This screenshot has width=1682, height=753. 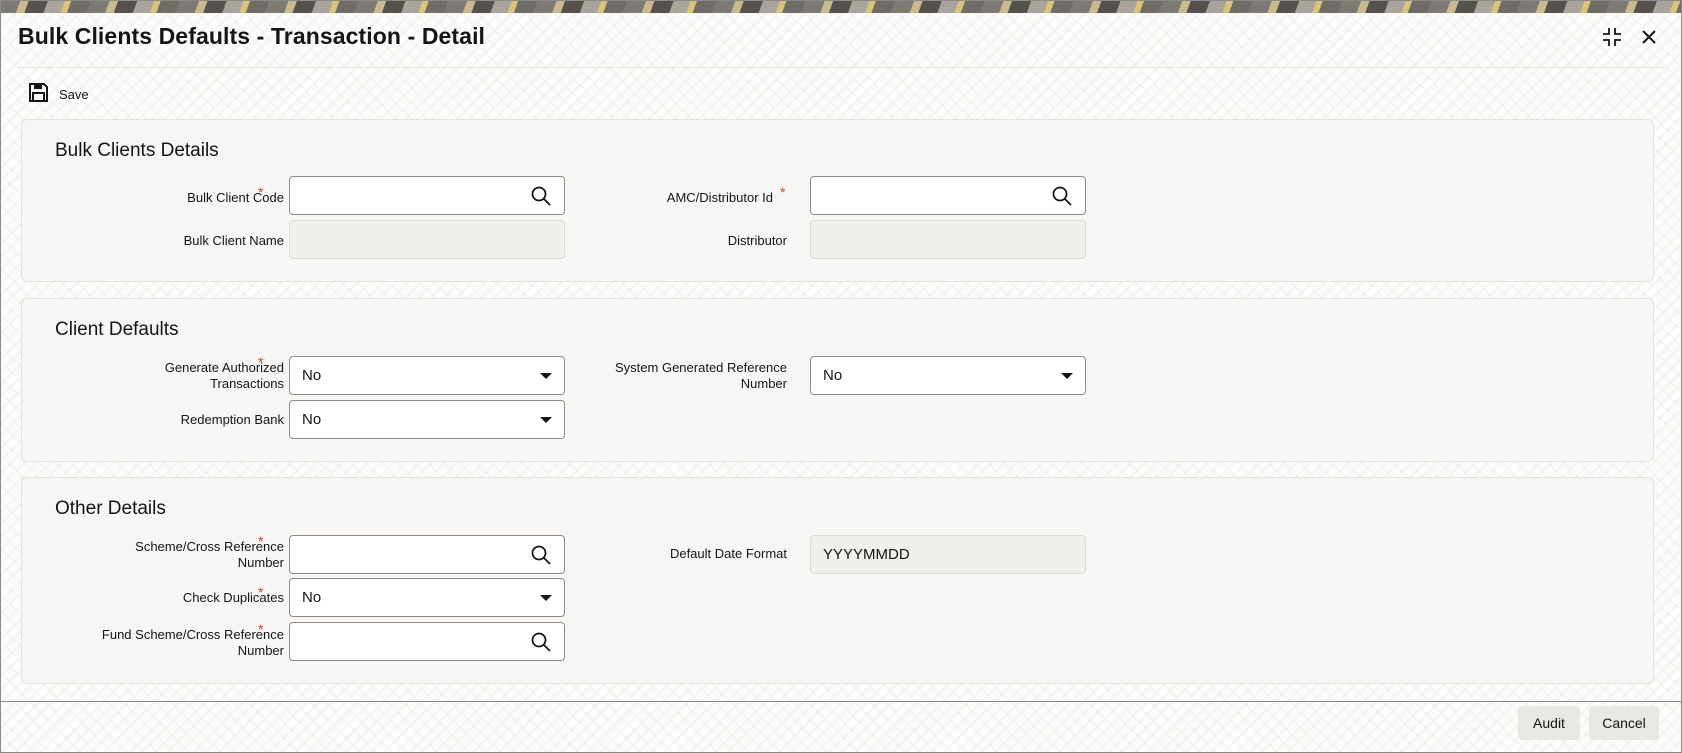 What do you see at coordinates (841, 701) in the screenshot?
I see `footer-divider` at bounding box center [841, 701].